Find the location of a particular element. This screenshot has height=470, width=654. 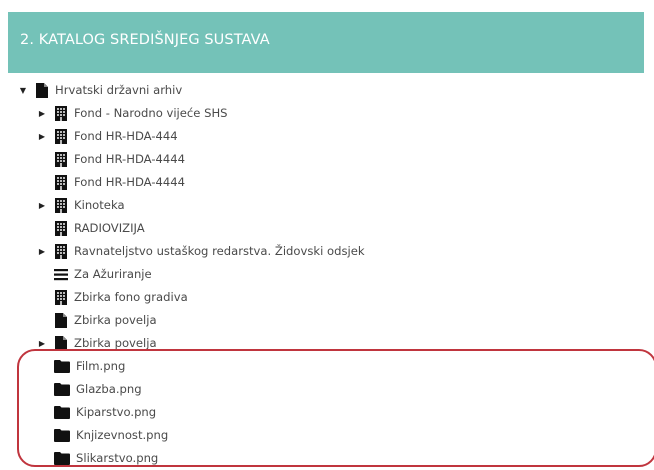

tree-node: ▶Film.png is located at coordinates (80, 366).